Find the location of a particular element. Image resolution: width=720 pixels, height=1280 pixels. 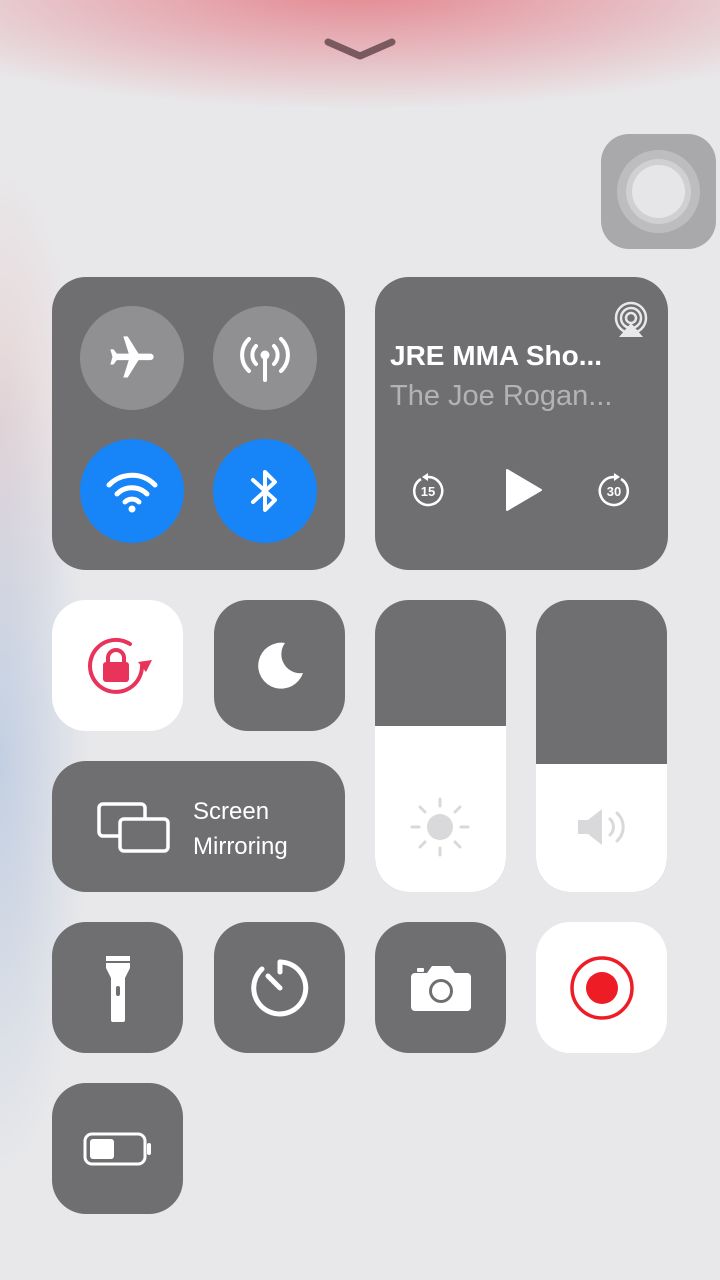

volume-slider is located at coordinates (601, 746).